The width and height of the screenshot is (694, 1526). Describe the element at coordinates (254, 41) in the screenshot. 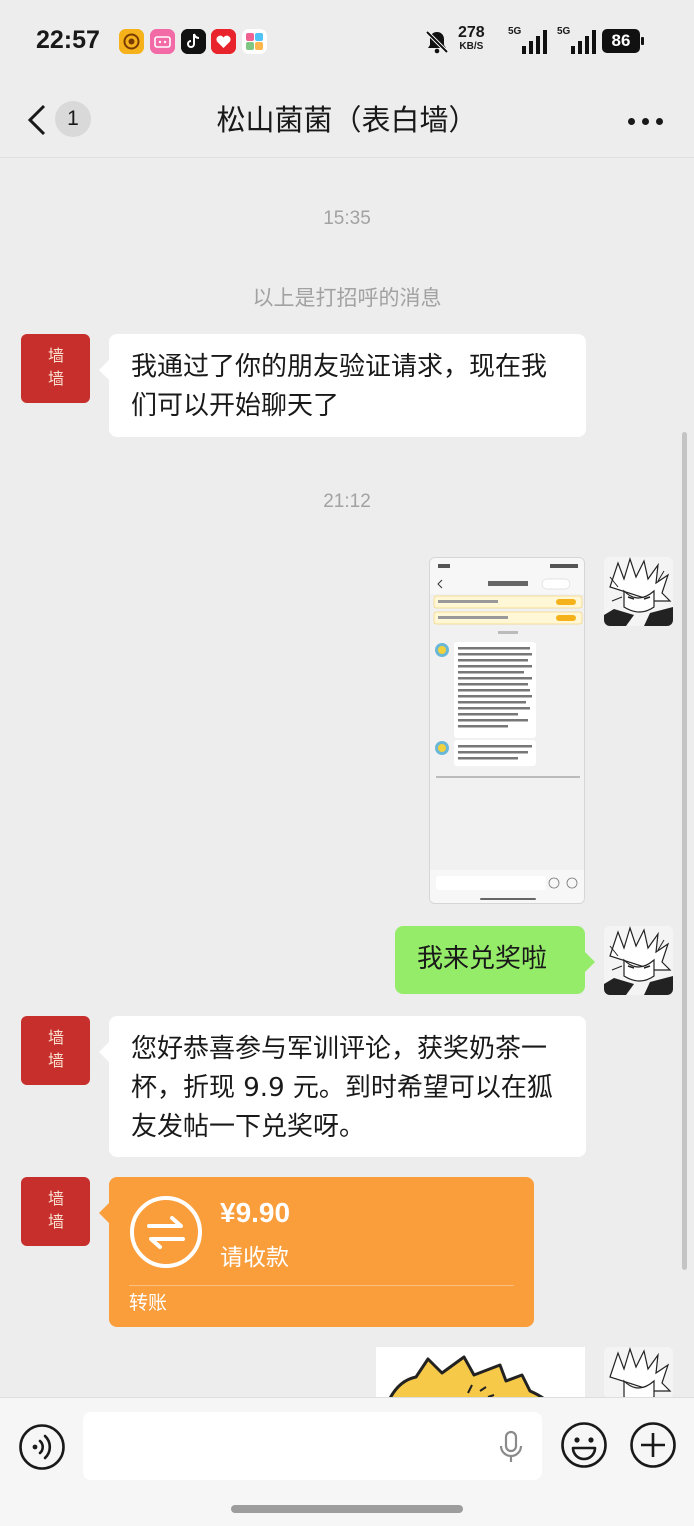

I see `puzzle-app-icon` at that location.